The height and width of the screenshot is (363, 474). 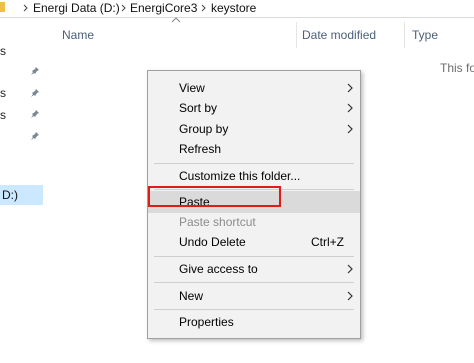 I want to click on menu-item-label: Properties, so click(x=206, y=322).